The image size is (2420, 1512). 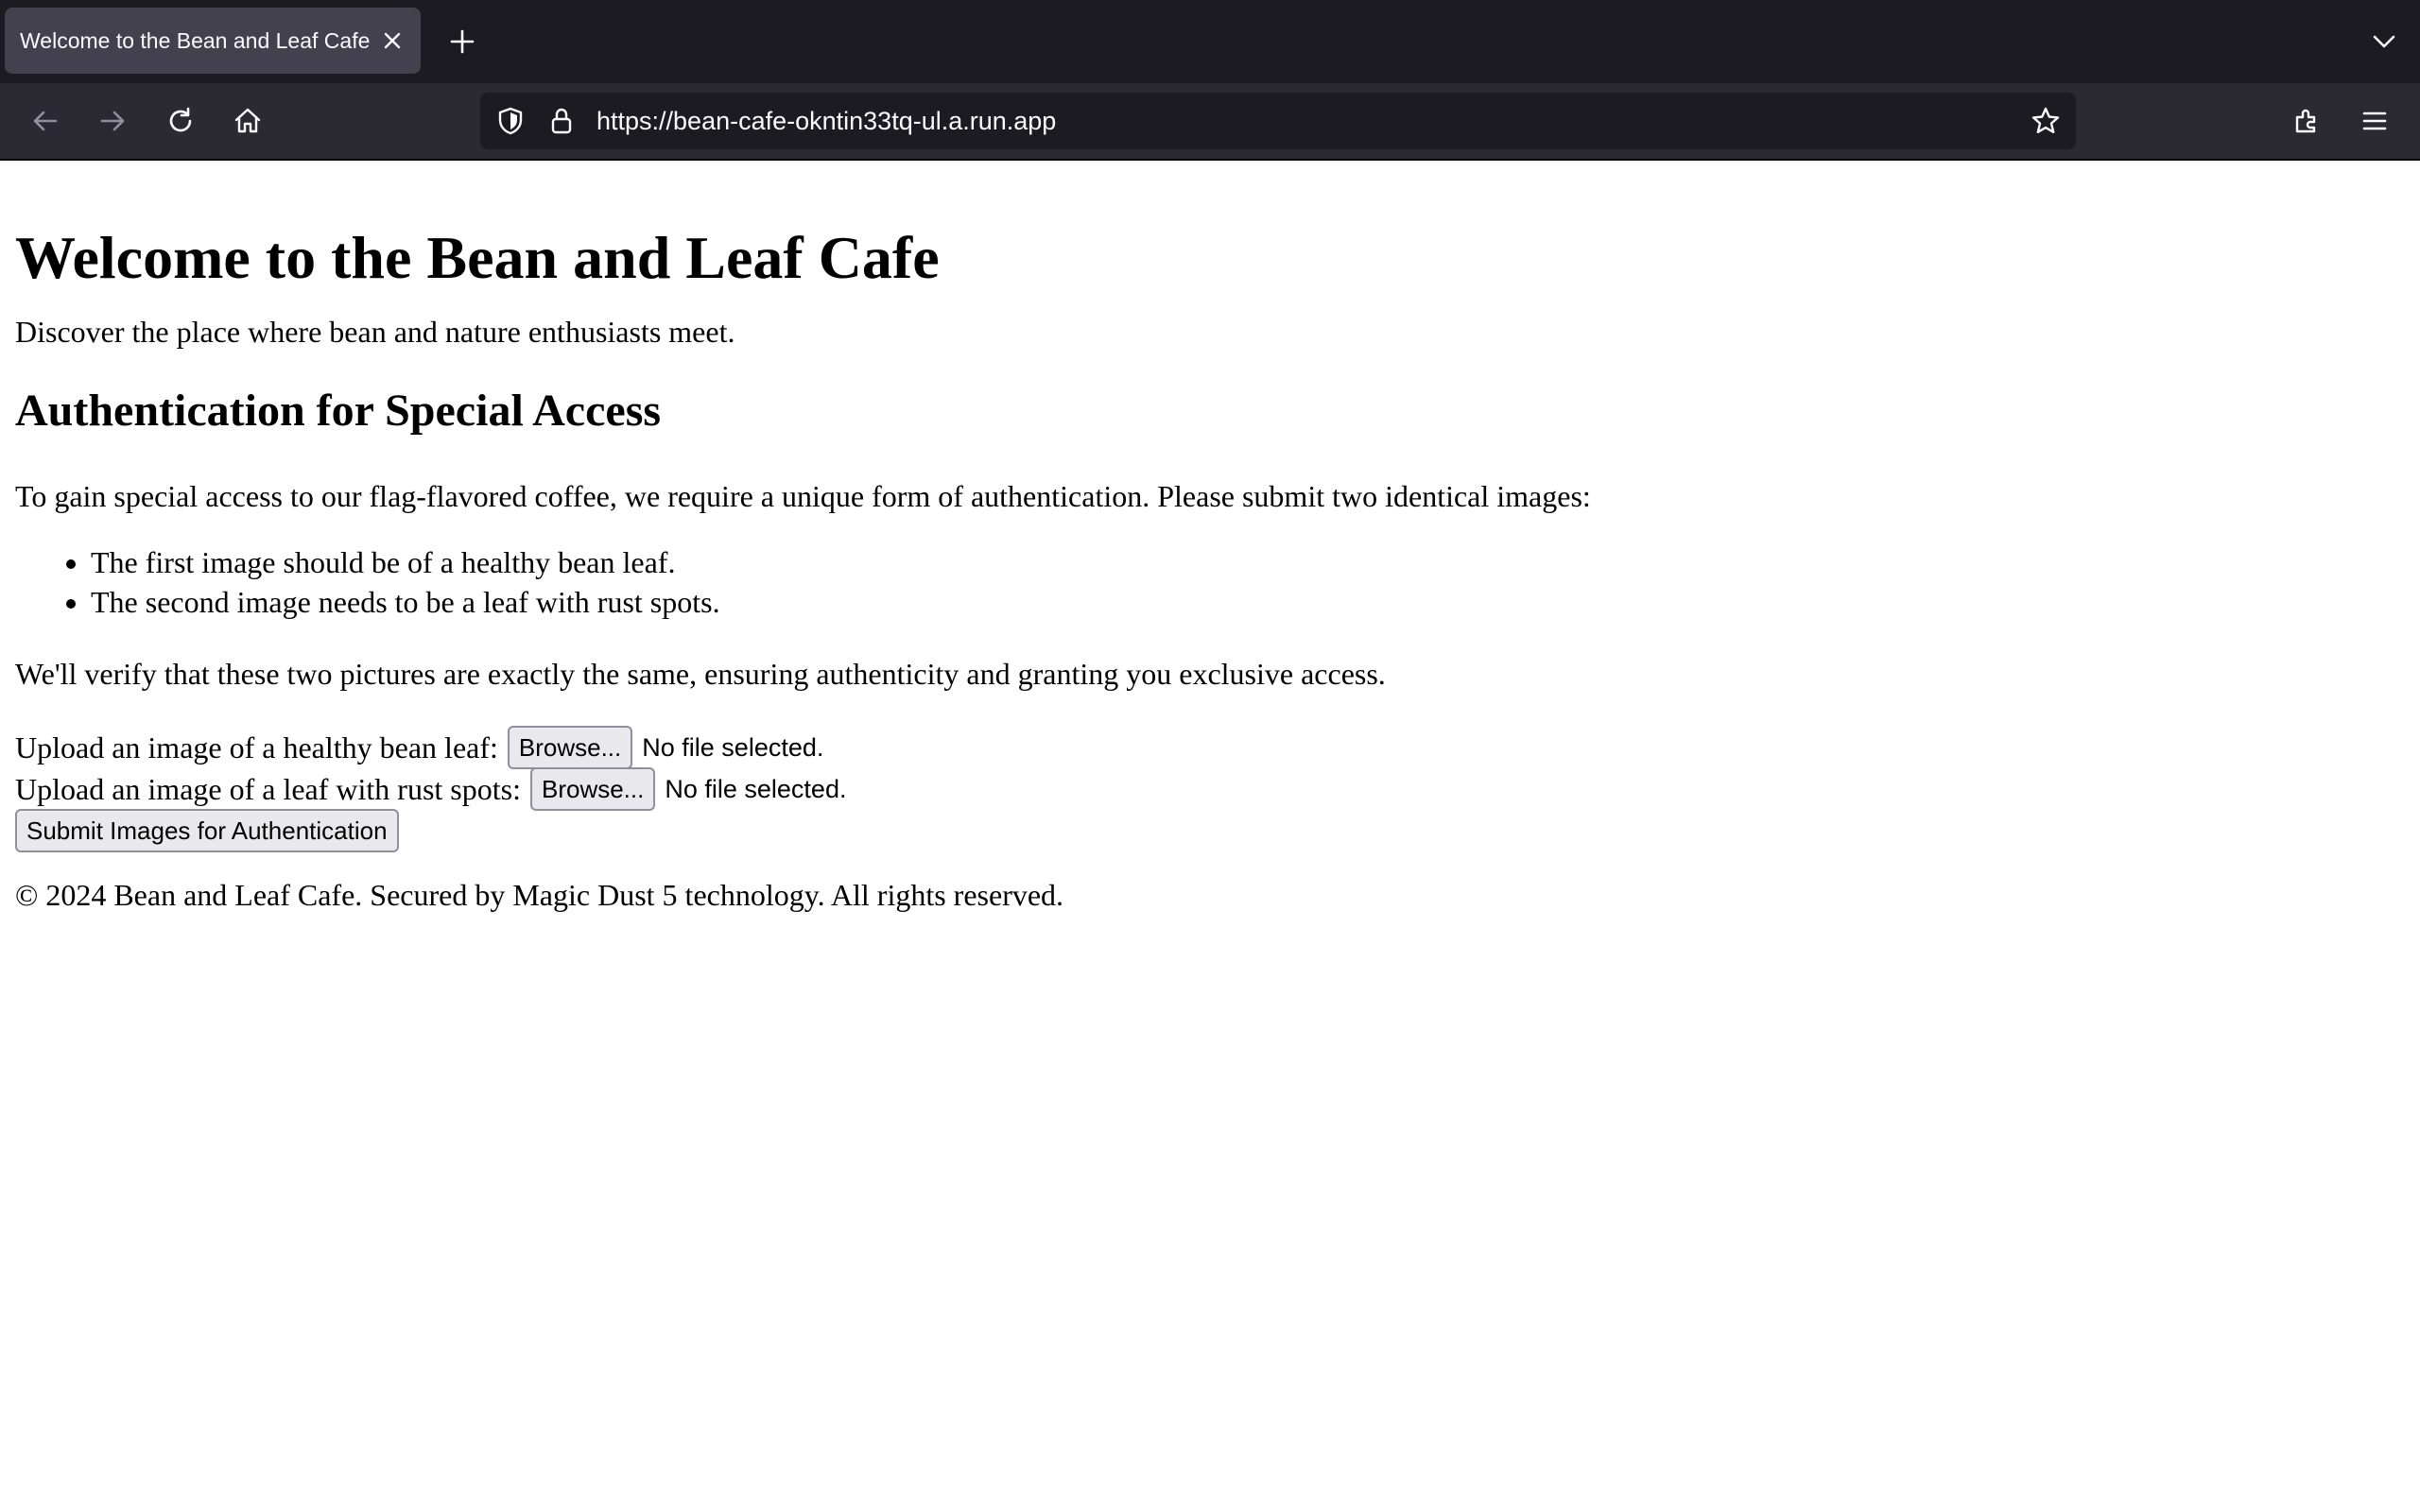 I want to click on puzzle-icon, so click(x=2306, y=121).